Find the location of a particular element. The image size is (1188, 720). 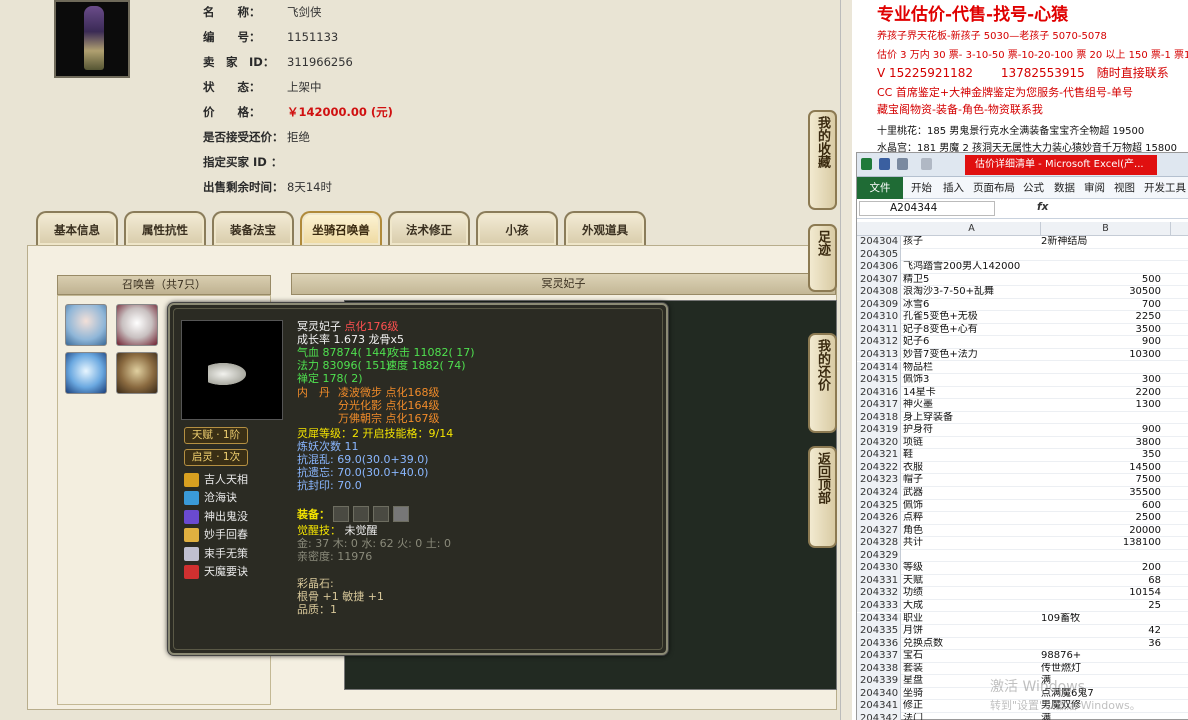

row-number: 204342 is located at coordinates (879, 716).